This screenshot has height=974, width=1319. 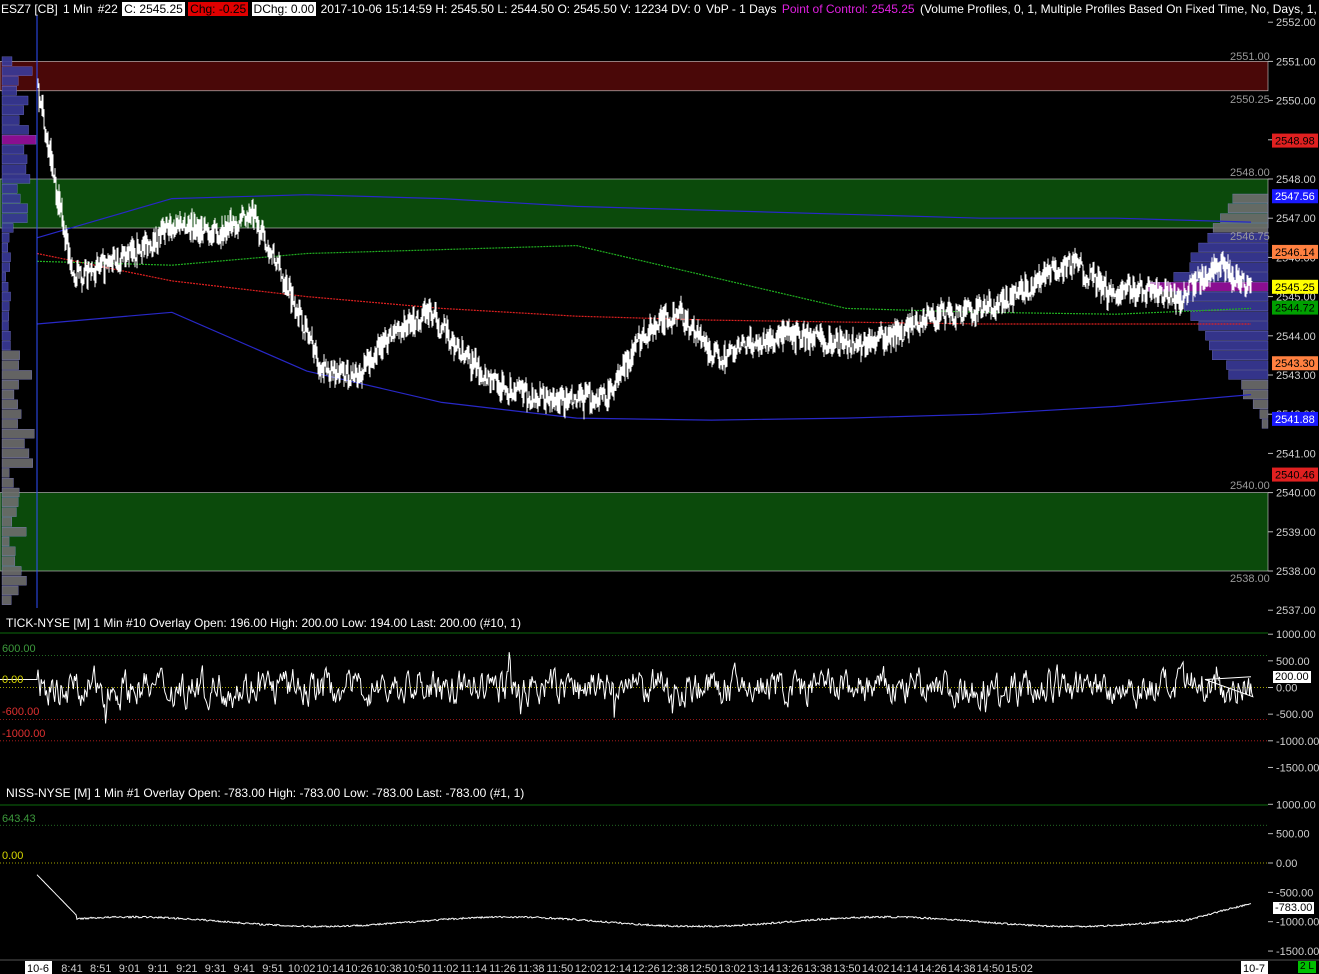 What do you see at coordinates (445, 968) in the screenshot?
I see `time-label-14: 11:02` at bounding box center [445, 968].